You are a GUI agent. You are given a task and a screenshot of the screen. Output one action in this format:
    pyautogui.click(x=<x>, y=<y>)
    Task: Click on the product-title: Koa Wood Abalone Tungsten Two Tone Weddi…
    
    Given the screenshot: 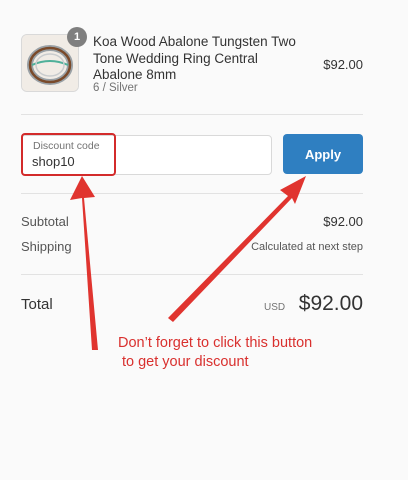 What is the action you would take?
    pyautogui.click(x=194, y=58)
    